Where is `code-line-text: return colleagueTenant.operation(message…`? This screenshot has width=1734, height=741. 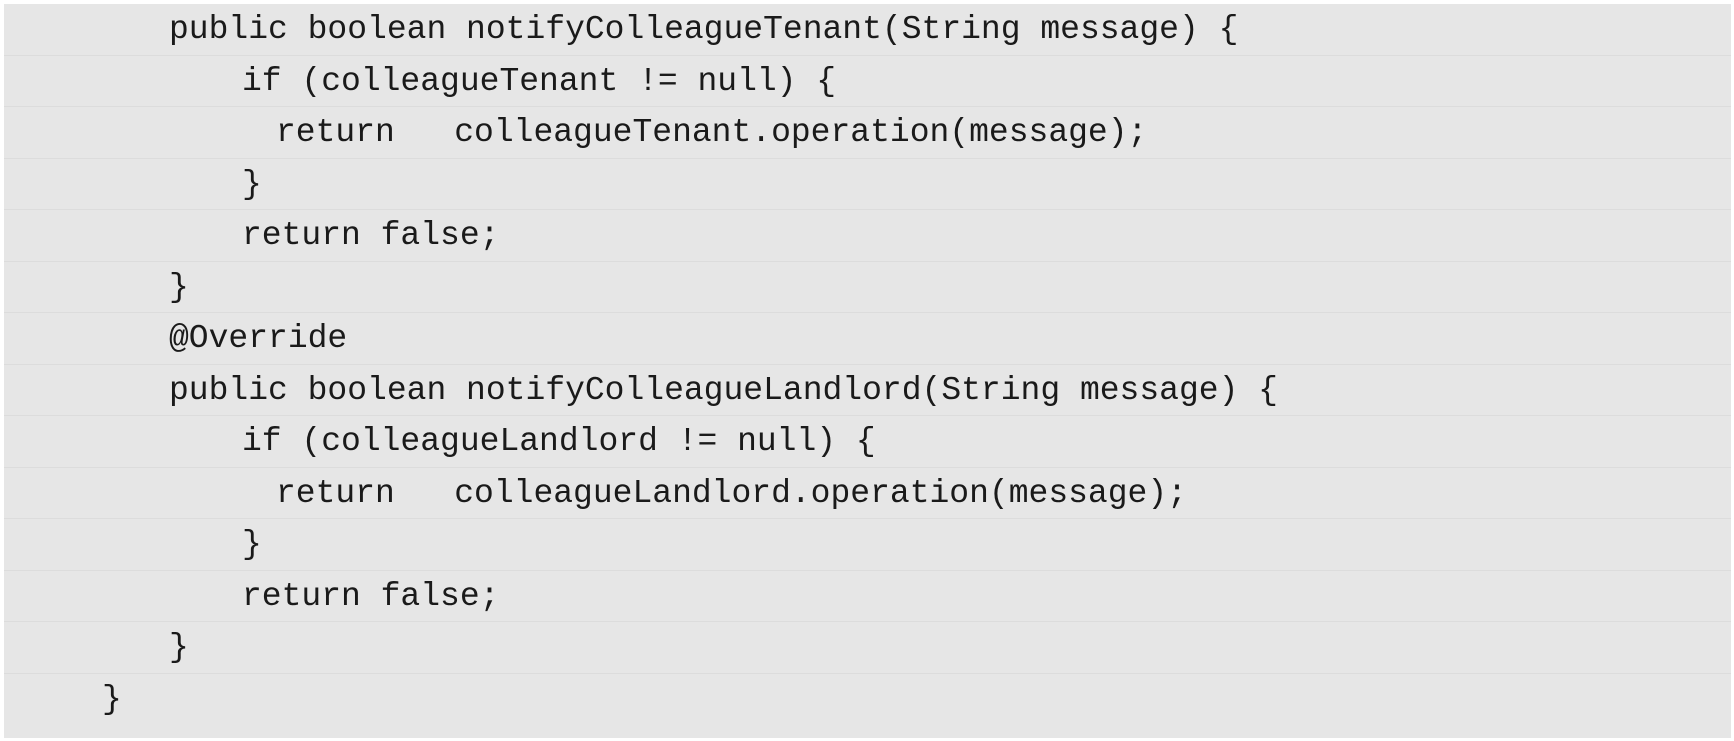 code-line-text: return colleagueTenant.operation(message… is located at coordinates (712, 132).